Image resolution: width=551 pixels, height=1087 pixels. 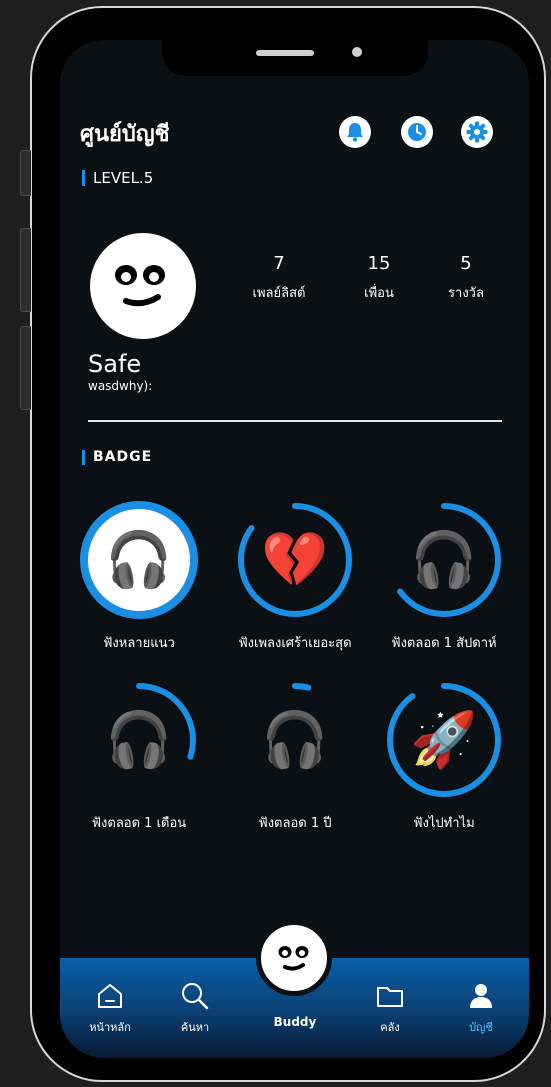 What do you see at coordinates (117, 178) in the screenshot?
I see `level-label: LEVEL.5` at bounding box center [117, 178].